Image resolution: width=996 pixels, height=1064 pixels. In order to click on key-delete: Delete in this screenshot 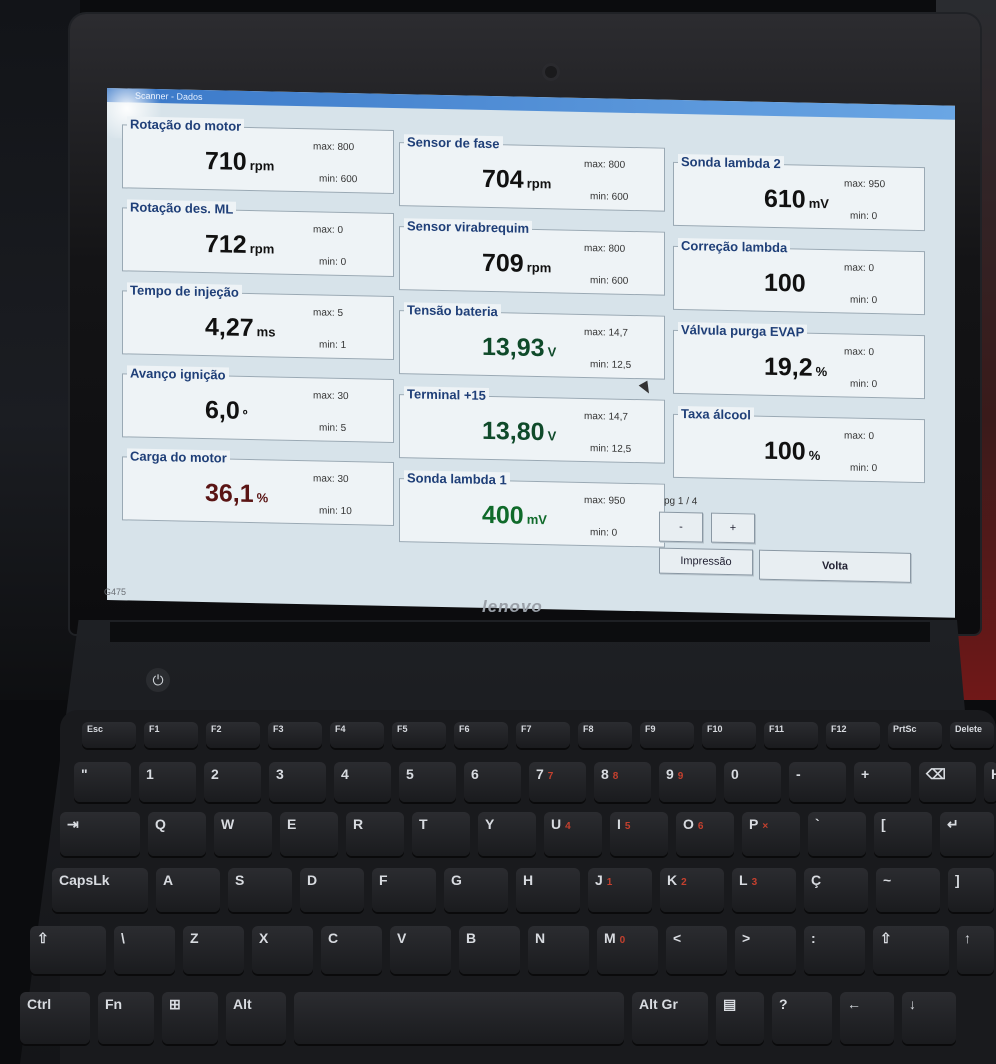, I will do `click(972, 735)`.